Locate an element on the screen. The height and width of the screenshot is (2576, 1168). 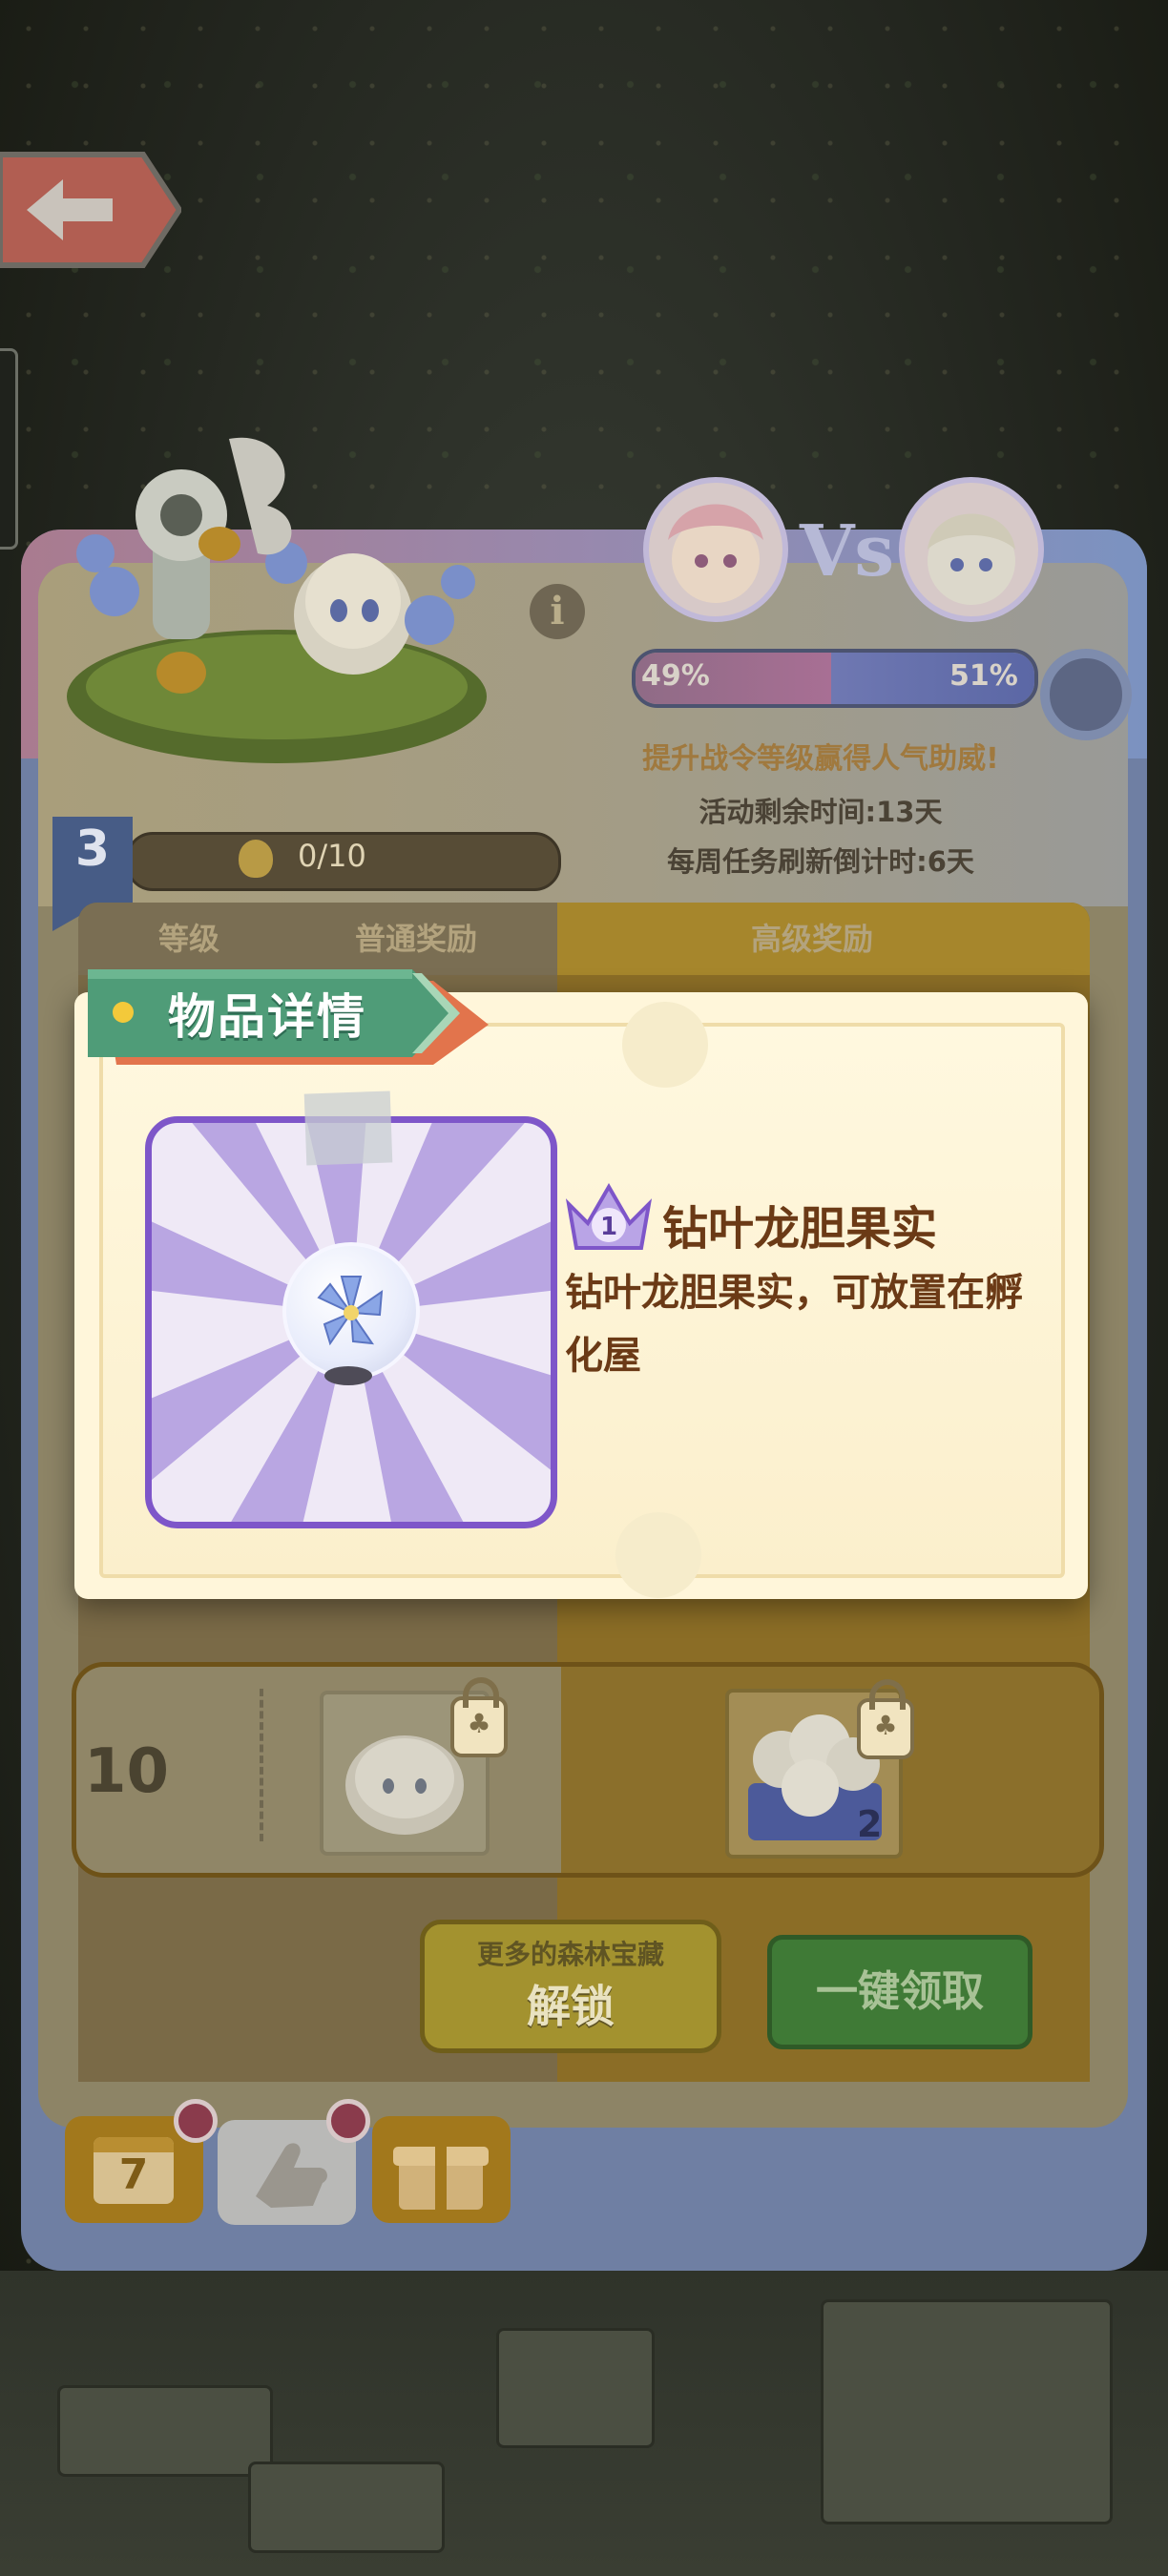
side-handle is located at coordinates (9, 449).